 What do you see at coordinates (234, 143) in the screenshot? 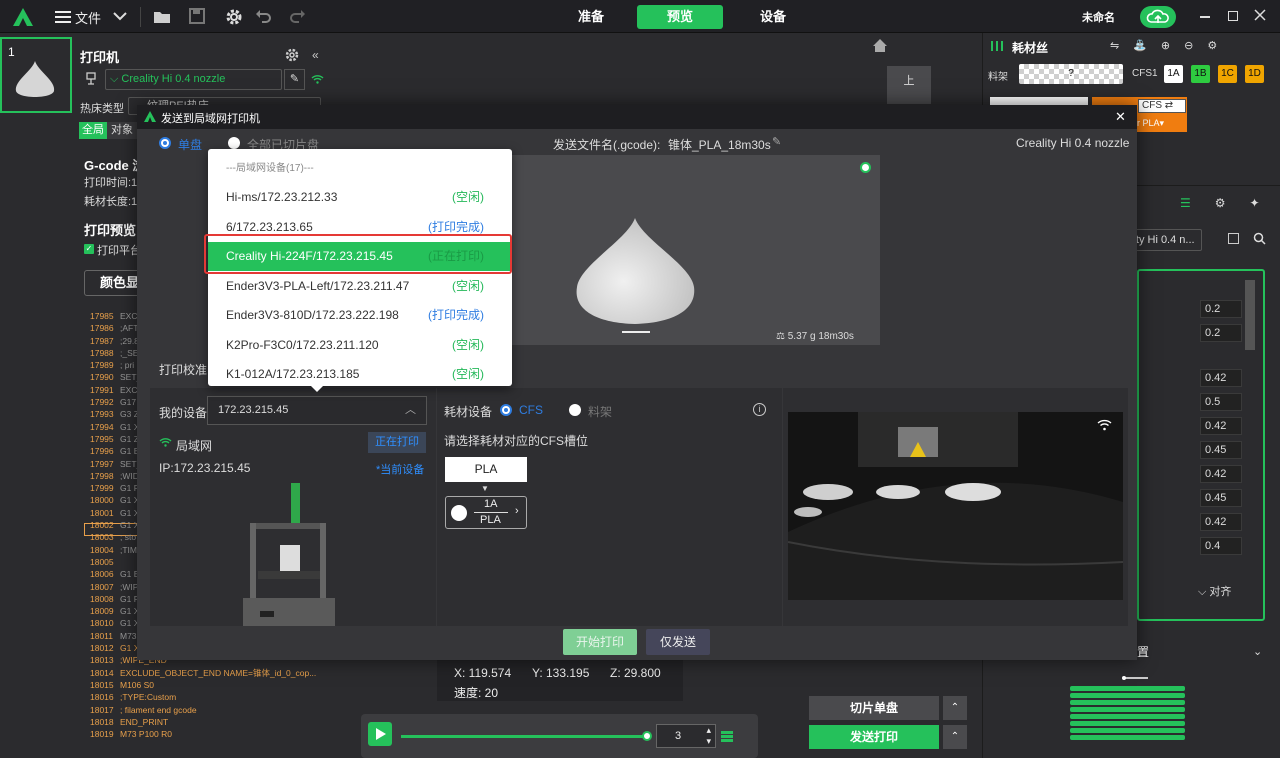
I see `radio-all-plates` at bounding box center [234, 143].